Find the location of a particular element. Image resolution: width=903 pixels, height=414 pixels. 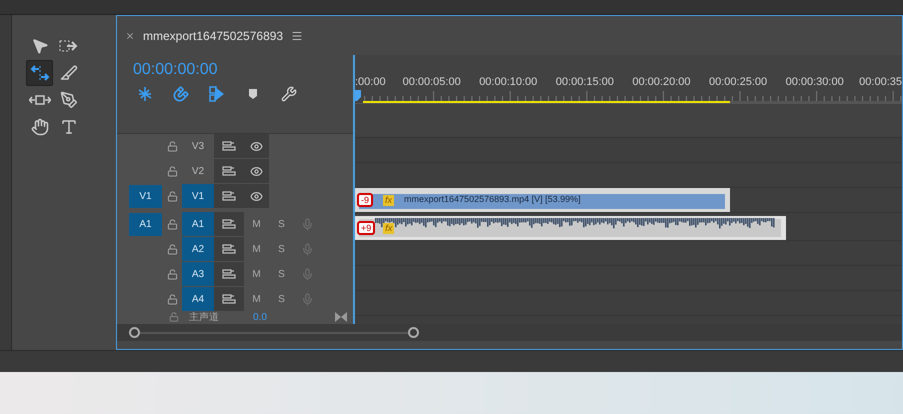

keyframe-badge: -9 is located at coordinates (365, 200).